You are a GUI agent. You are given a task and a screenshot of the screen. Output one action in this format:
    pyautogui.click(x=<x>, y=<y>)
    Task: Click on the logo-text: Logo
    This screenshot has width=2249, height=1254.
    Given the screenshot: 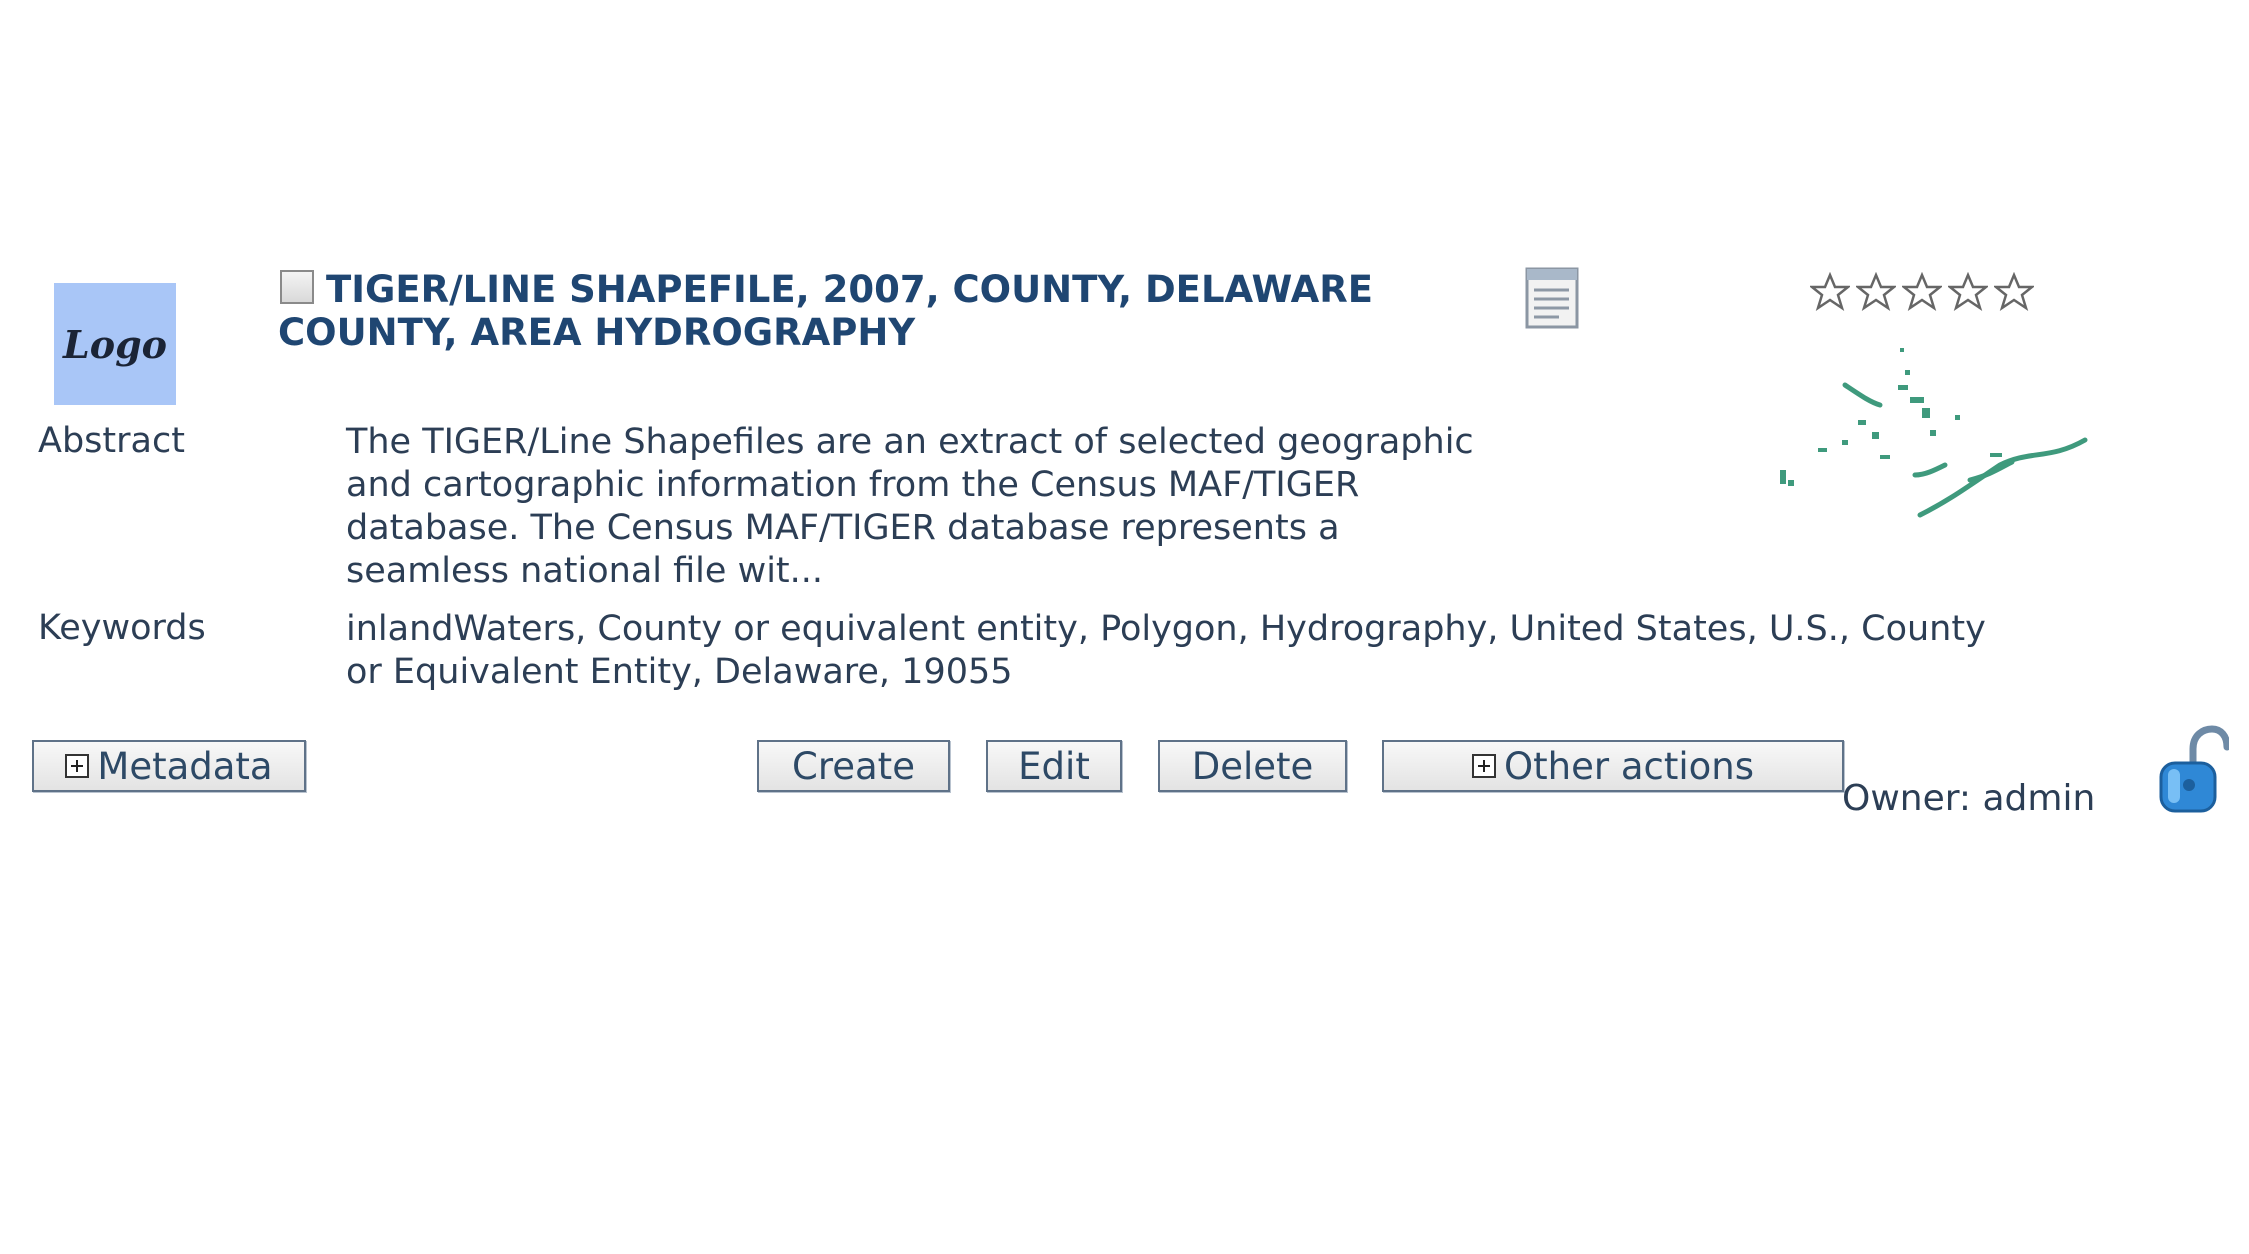 What is the action you would take?
    pyautogui.click(x=115, y=344)
    